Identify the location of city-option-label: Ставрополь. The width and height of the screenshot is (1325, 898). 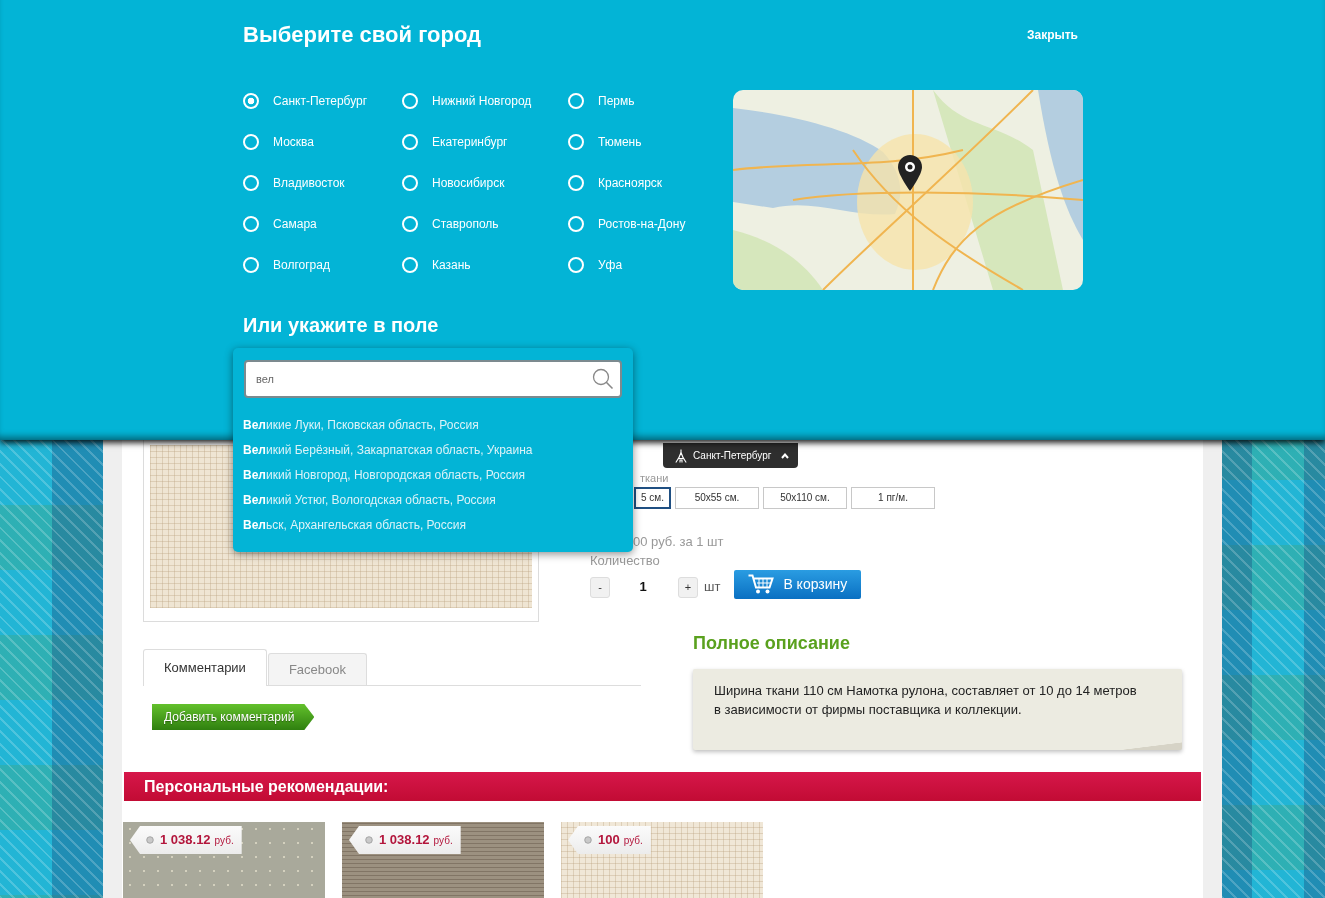
(465, 223).